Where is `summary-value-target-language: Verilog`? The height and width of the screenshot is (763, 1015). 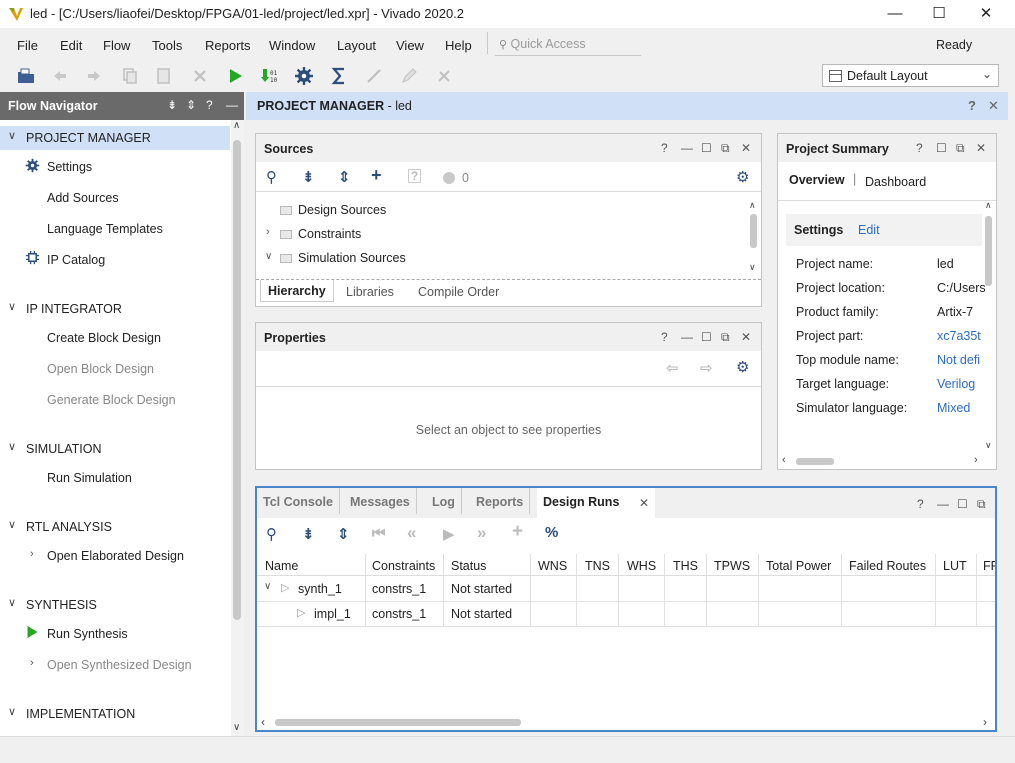 summary-value-target-language: Verilog is located at coordinates (961, 384).